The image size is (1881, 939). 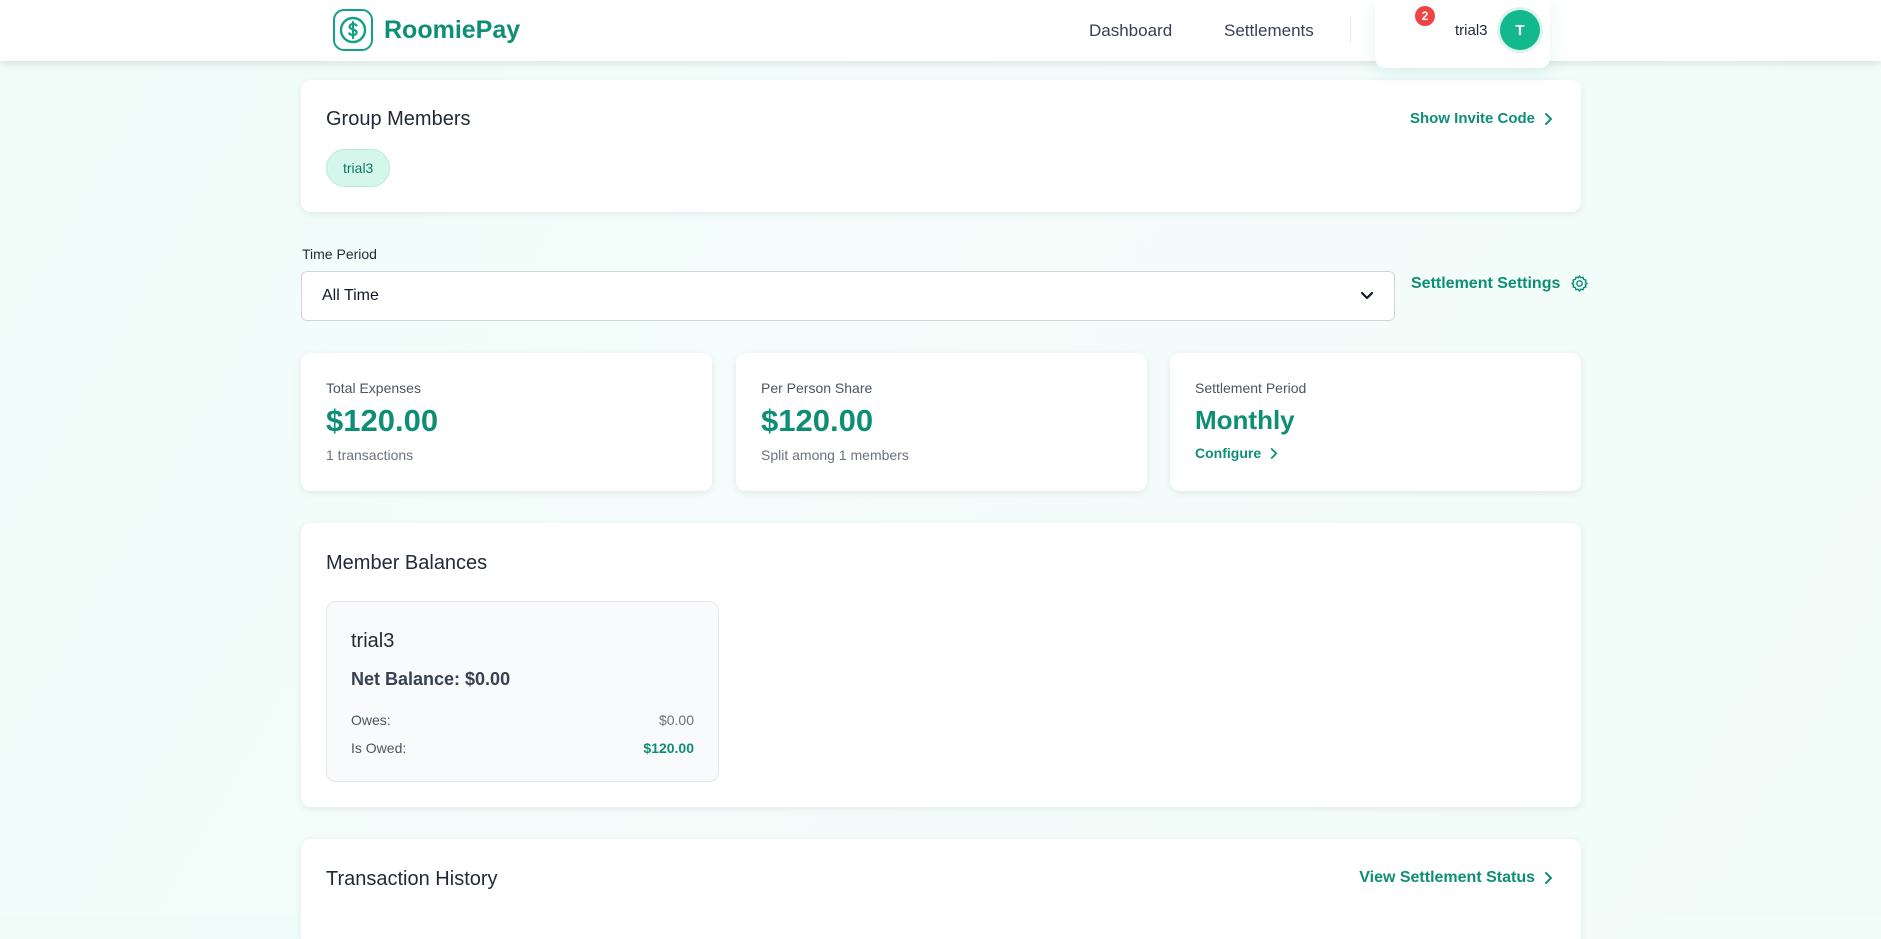 What do you see at coordinates (1472, 118) in the screenshot?
I see `show-invite-code-label: Show Invite Code` at bounding box center [1472, 118].